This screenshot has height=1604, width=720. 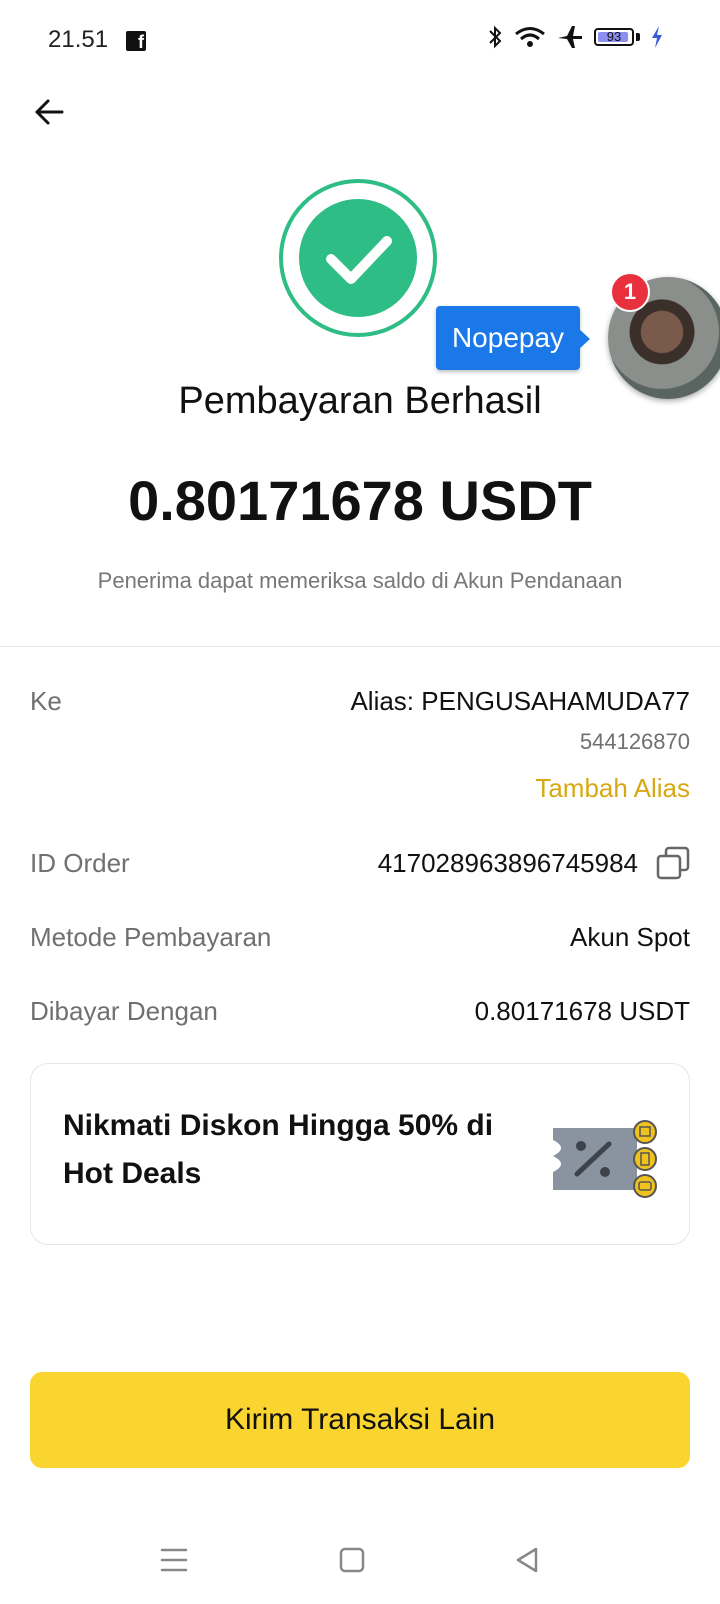 What do you see at coordinates (657, 37) in the screenshot?
I see `charging-icon` at bounding box center [657, 37].